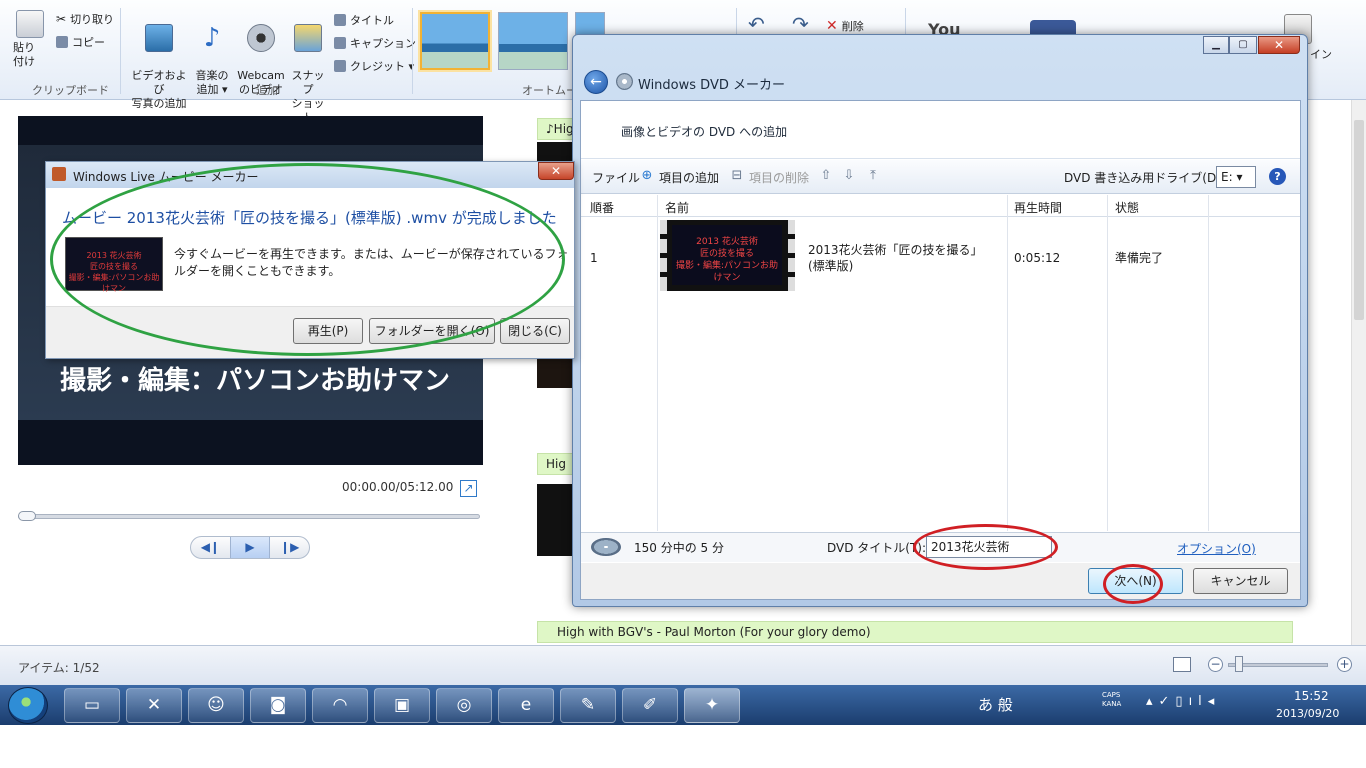 Image resolution: width=1366 pixels, height=768 pixels. What do you see at coordinates (92, 705) in the screenshot?
I see `explorer-taskbar-icon: ▭` at bounding box center [92, 705].